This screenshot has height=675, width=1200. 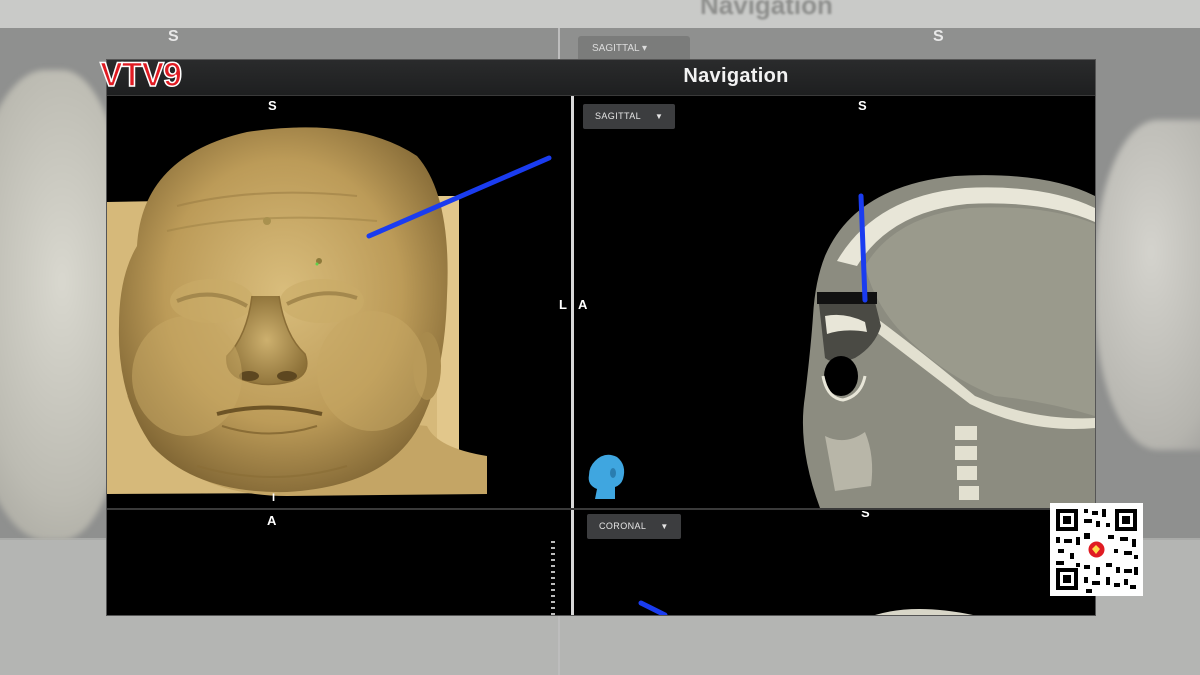 What do you see at coordinates (653, 607) in the screenshot?
I see `probe-line-coronal` at bounding box center [653, 607].